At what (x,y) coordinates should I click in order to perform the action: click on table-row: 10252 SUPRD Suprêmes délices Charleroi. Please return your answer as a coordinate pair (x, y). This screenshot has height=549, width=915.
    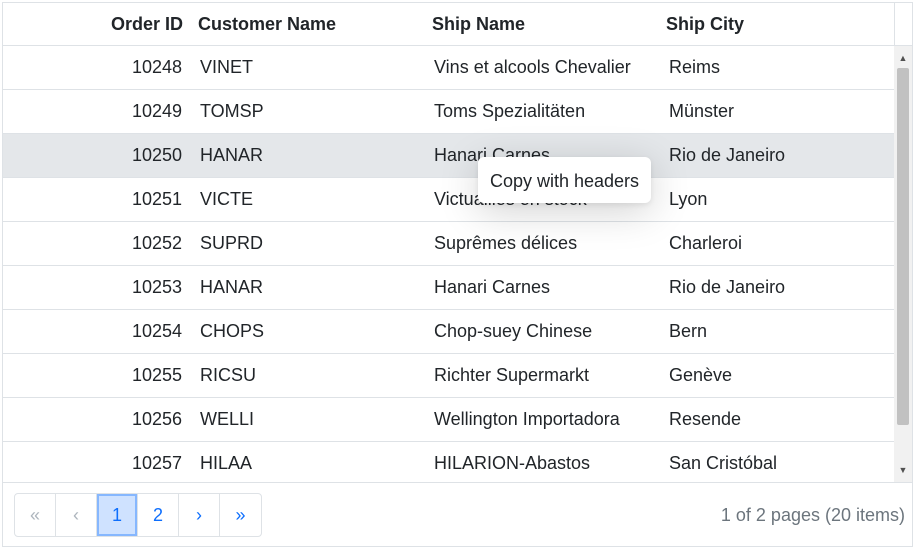
    Looking at the image, I should click on (448, 244).